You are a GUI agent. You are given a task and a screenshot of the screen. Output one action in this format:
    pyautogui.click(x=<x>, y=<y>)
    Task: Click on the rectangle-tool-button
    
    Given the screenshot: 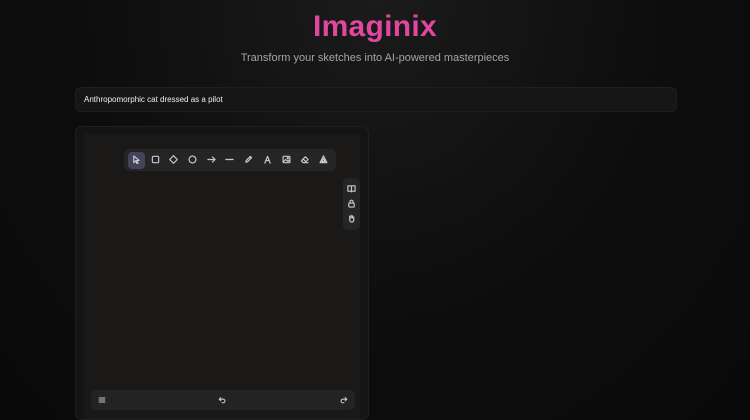 What is the action you would take?
    pyautogui.click(x=155, y=160)
    